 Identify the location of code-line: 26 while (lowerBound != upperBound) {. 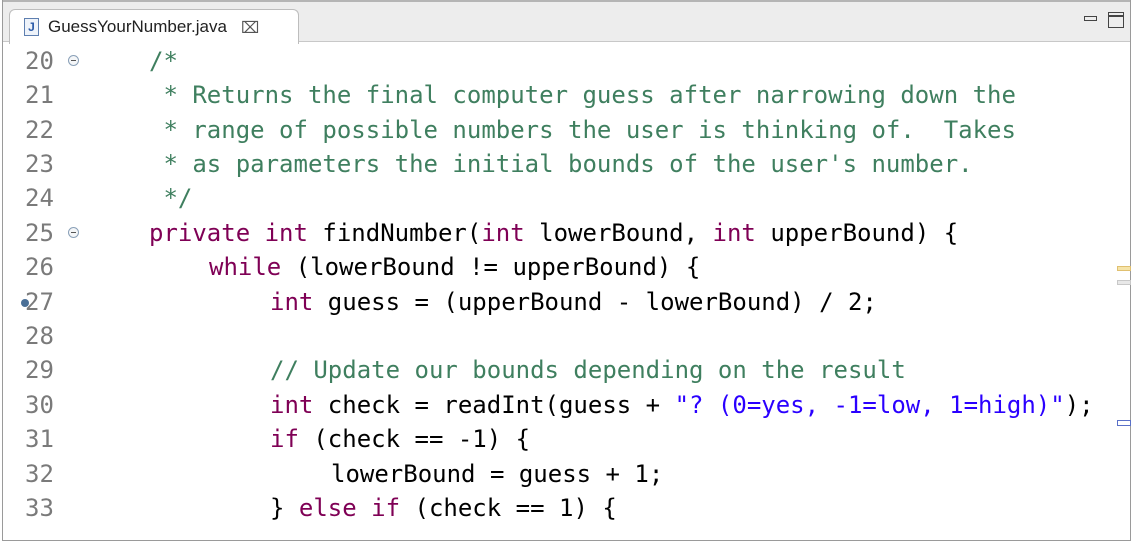
(566, 267).